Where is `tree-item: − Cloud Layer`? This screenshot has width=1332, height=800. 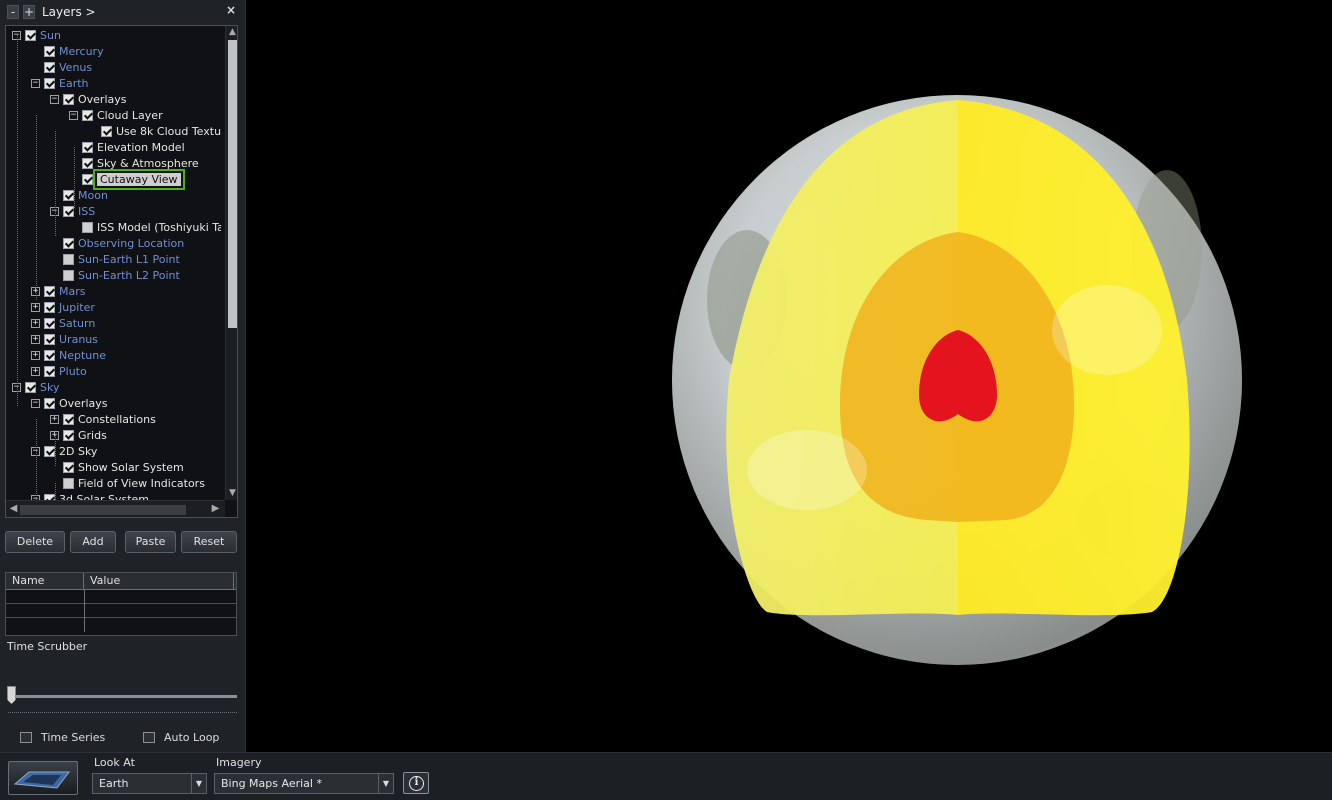
tree-item: − Cloud Layer is located at coordinates (116, 115).